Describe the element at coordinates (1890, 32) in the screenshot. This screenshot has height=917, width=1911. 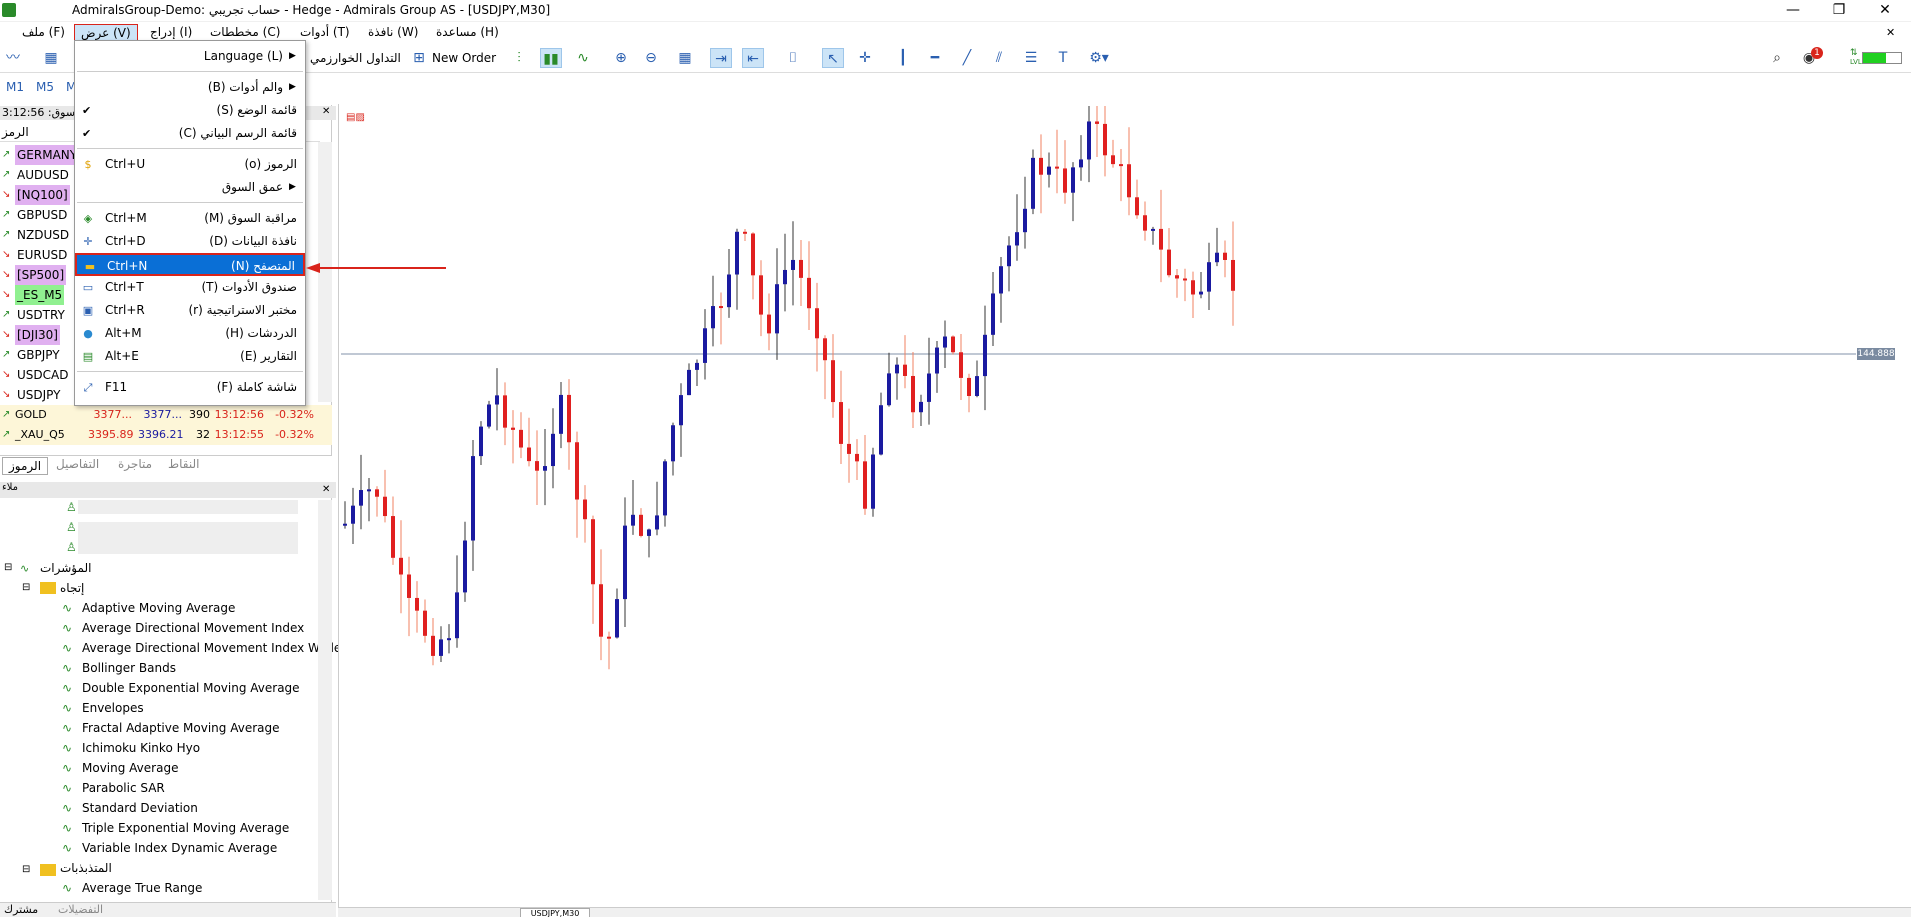
I see `mdi-close-icon: ✕` at that location.